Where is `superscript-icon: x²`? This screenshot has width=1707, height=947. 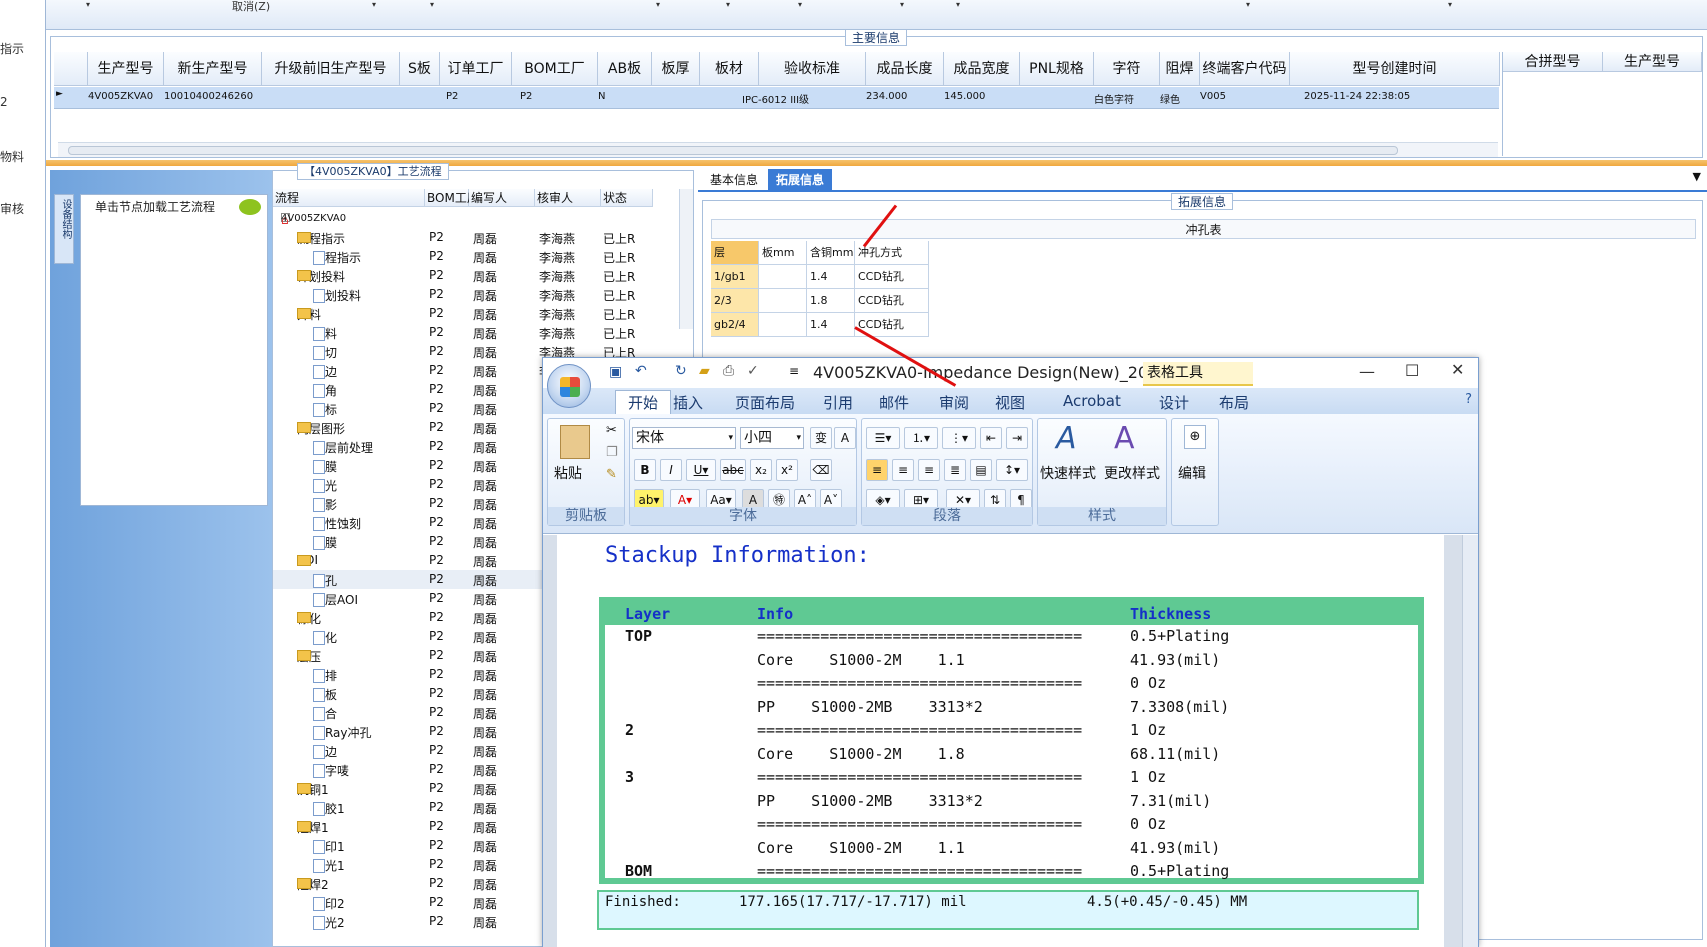
superscript-icon: x² is located at coordinates (787, 470).